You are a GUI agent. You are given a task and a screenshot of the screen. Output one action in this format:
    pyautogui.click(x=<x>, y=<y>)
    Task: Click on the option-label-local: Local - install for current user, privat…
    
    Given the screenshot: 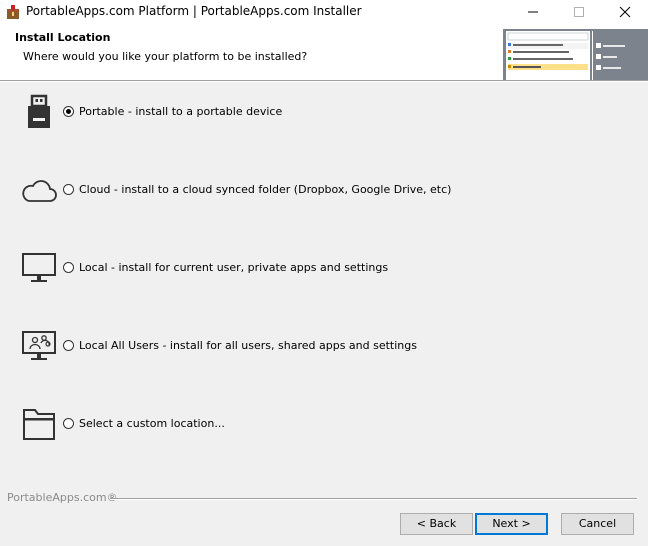 What is the action you would take?
    pyautogui.click(x=233, y=267)
    